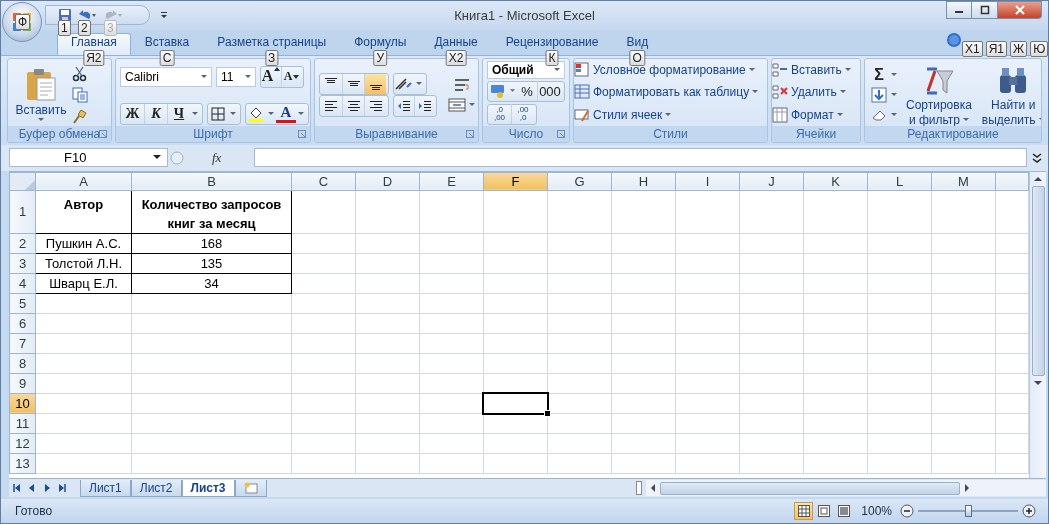 This screenshot has height=524, width=1049. What do you see at coordinates (22, 303) in the screenshot?
I see `row-header: 5` at bounding box center [22, 303].